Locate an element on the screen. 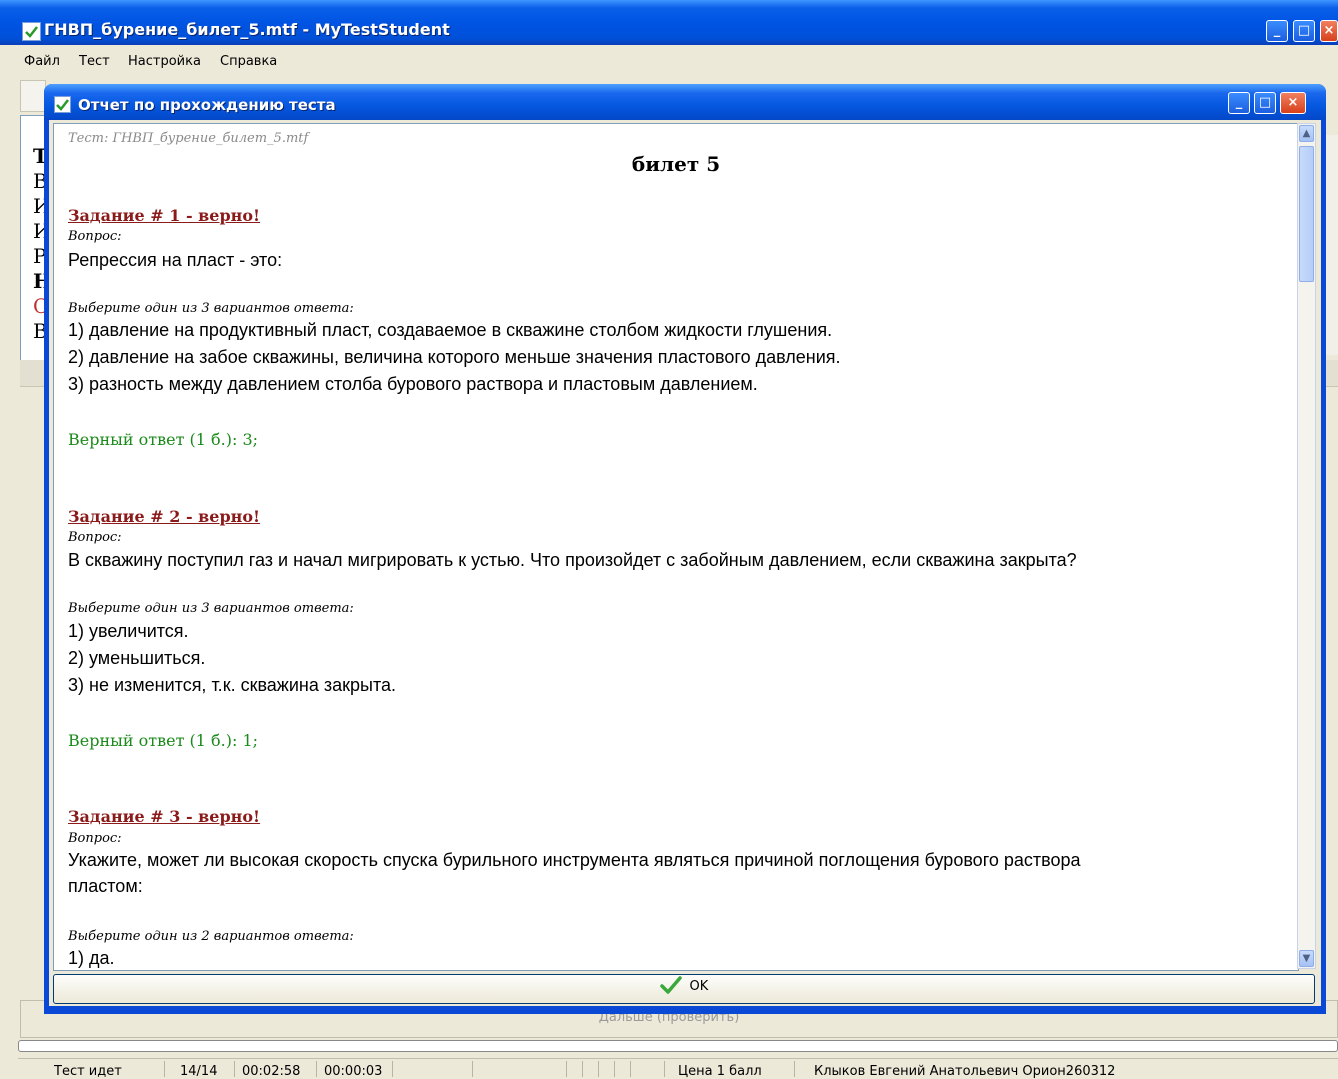  scroll-up-icon: ▲ is located at coordinates (1306, 133).